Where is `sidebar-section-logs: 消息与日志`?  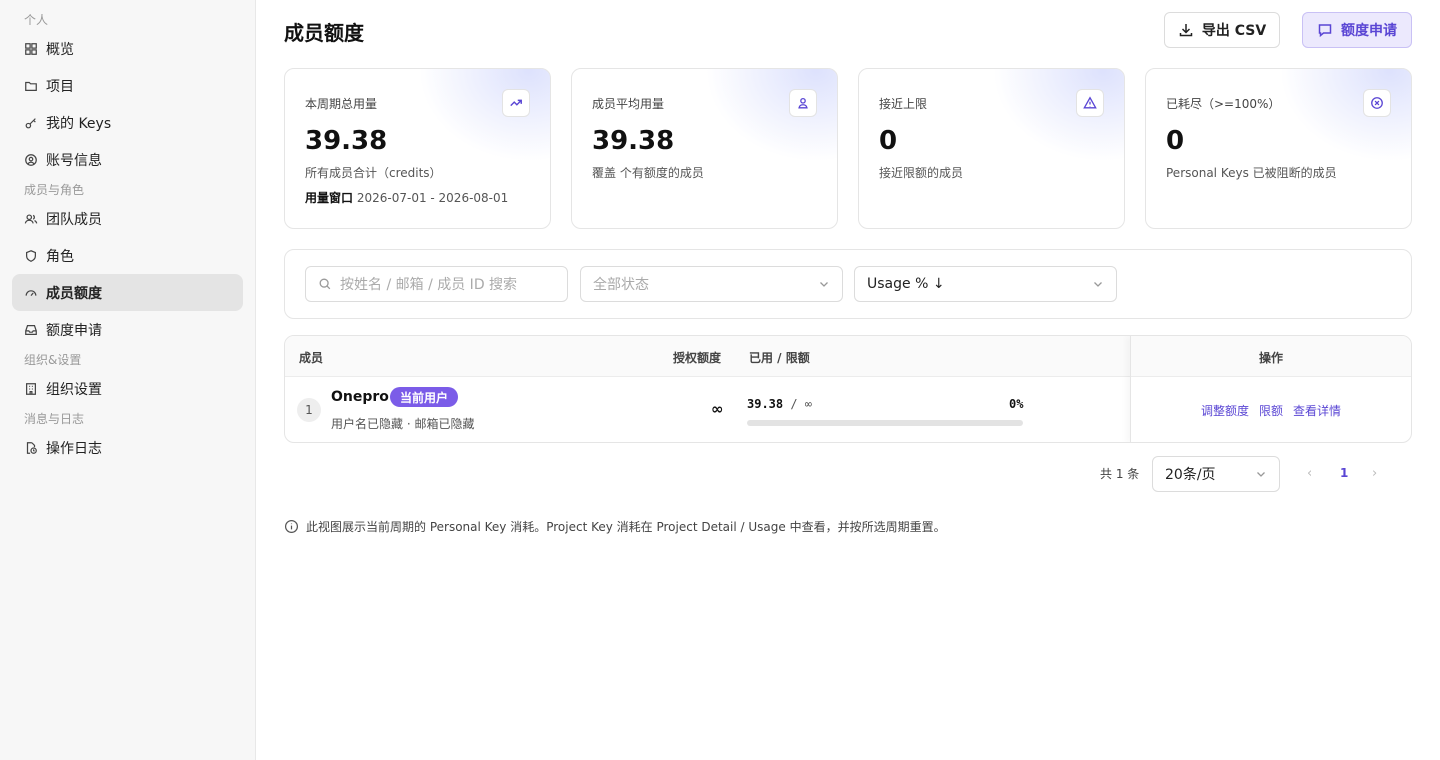 sidebar-section-logs: 消息与日志 is located at coordinates (54, 419).